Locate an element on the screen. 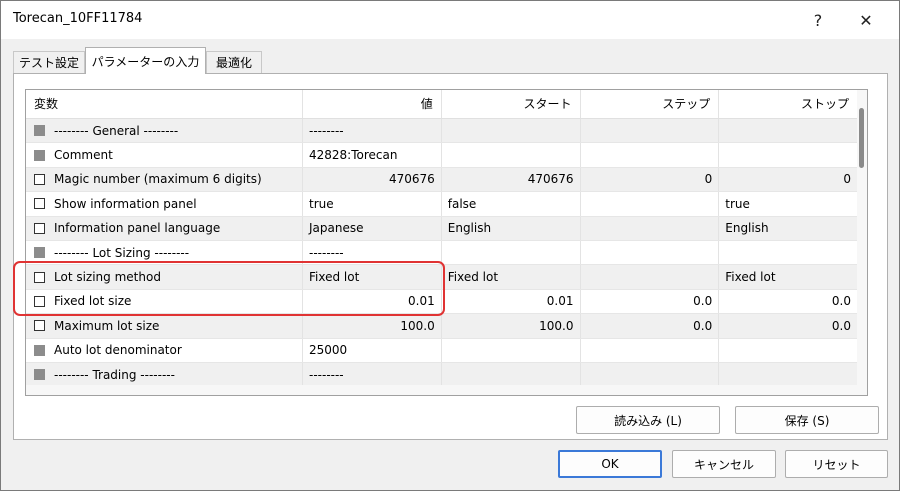 This screenshot has height=491, width=900. tab-optimization: 最適化 is located at coordinates (234, 62).